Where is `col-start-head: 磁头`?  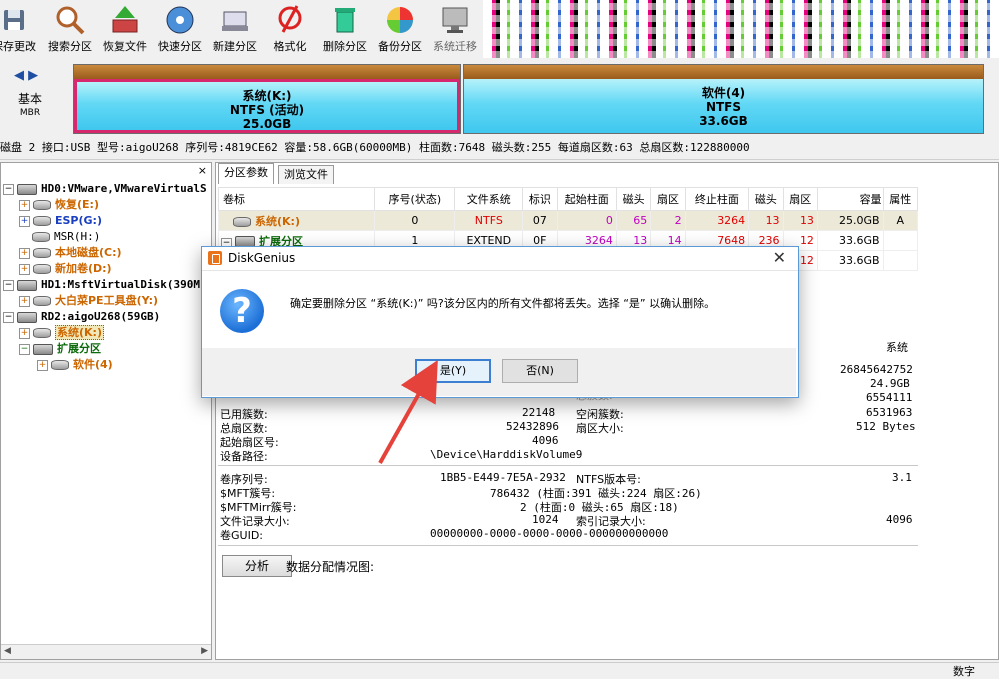 col-start-head: 磁头 is located at coordinates (633, 199).